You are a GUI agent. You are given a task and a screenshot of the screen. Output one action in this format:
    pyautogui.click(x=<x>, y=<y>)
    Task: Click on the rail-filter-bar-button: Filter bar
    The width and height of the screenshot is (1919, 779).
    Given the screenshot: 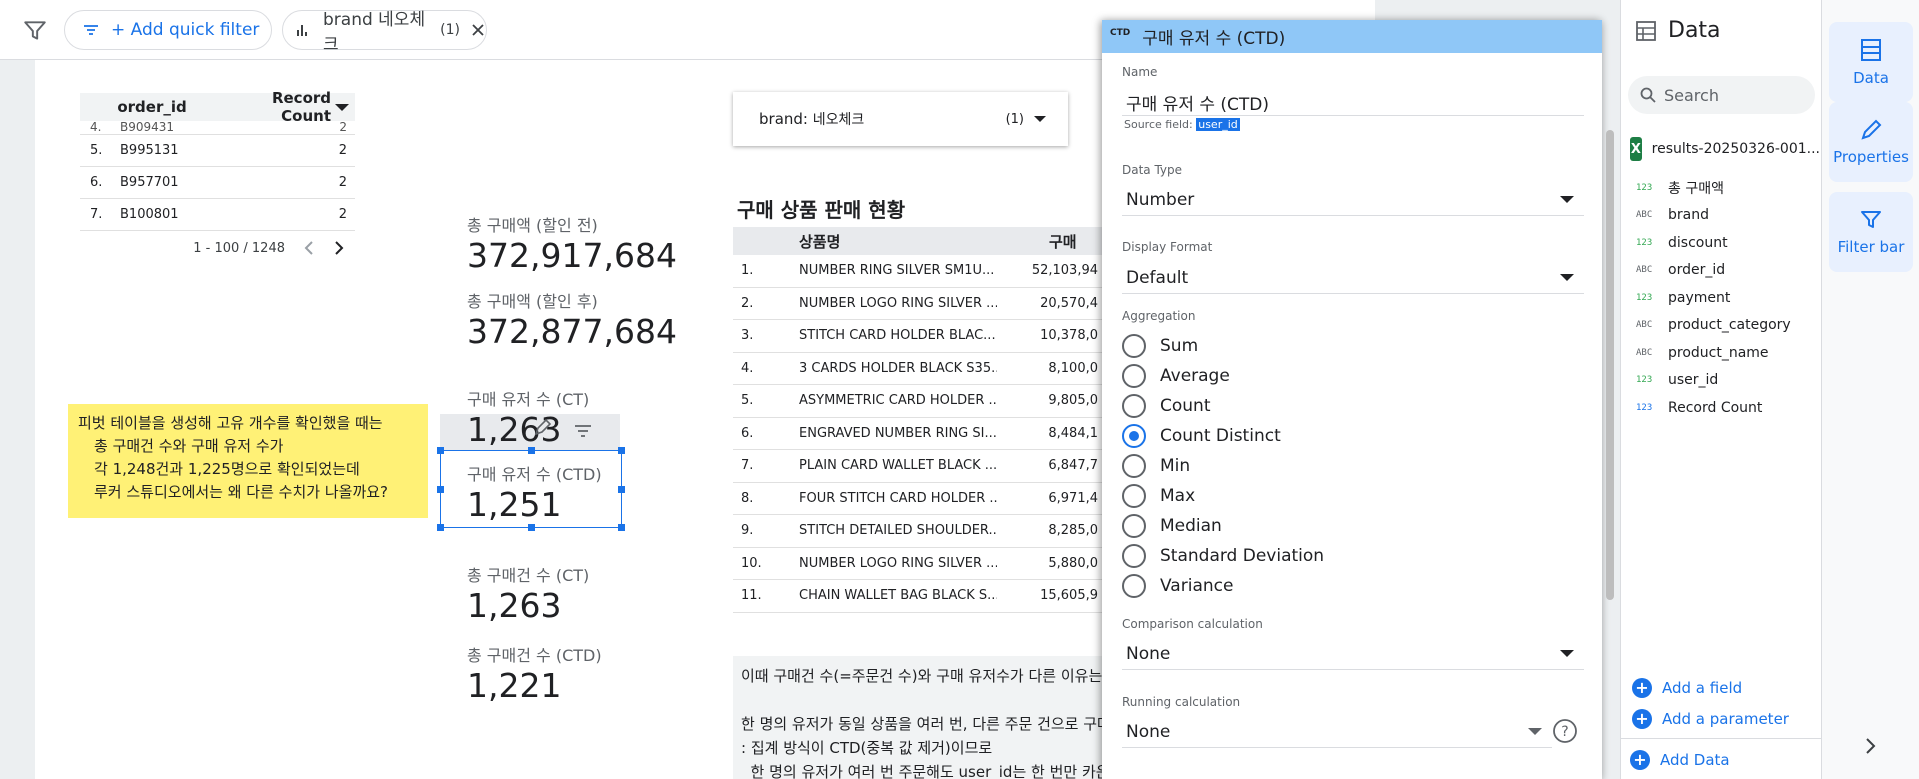 What is the action you would take?
    pyautogui.click(x=1871, y=232)
    